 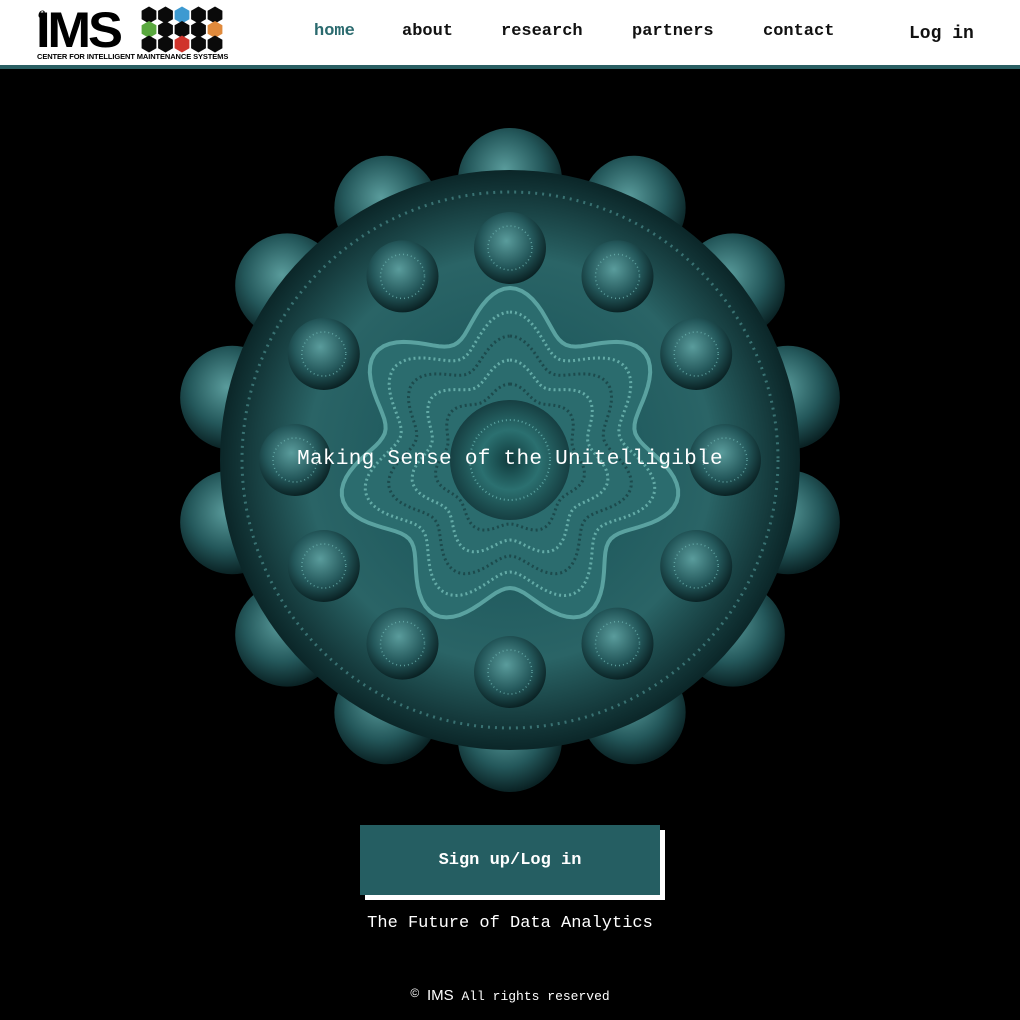 I want to click on logo-wordmark: IMS, so click(x=79, y=30).